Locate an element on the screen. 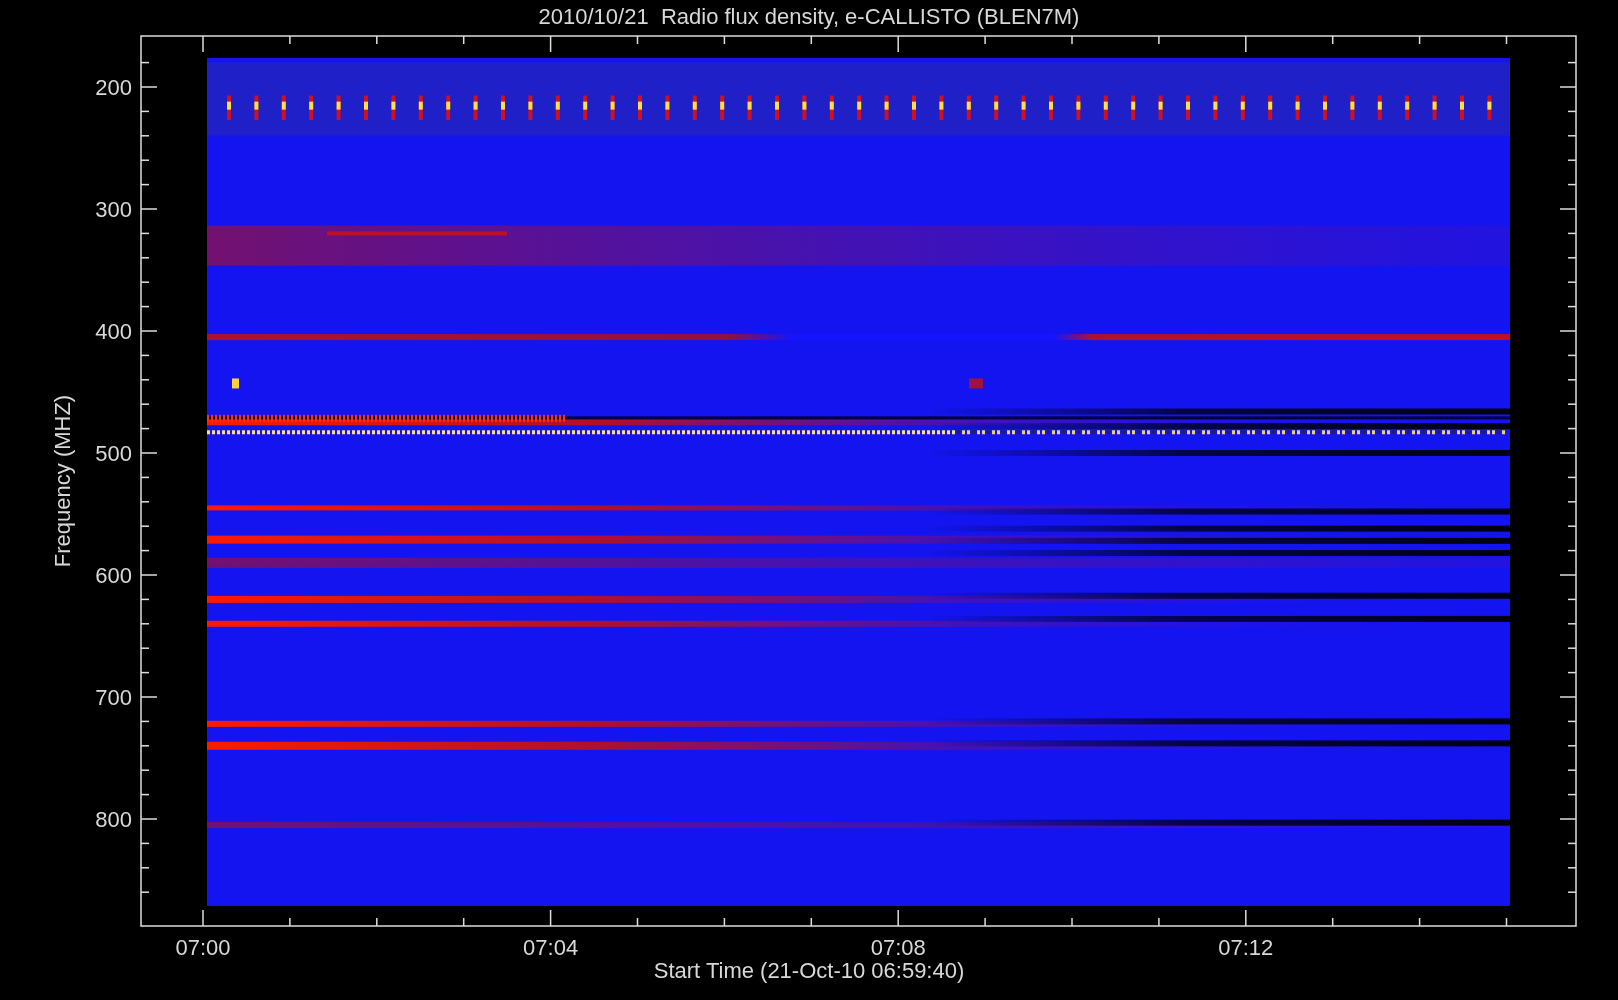 This screenshot has width=1618, height=1000. y-axis-label: Frequency (MHZ) is located at coordinates (62, 481).